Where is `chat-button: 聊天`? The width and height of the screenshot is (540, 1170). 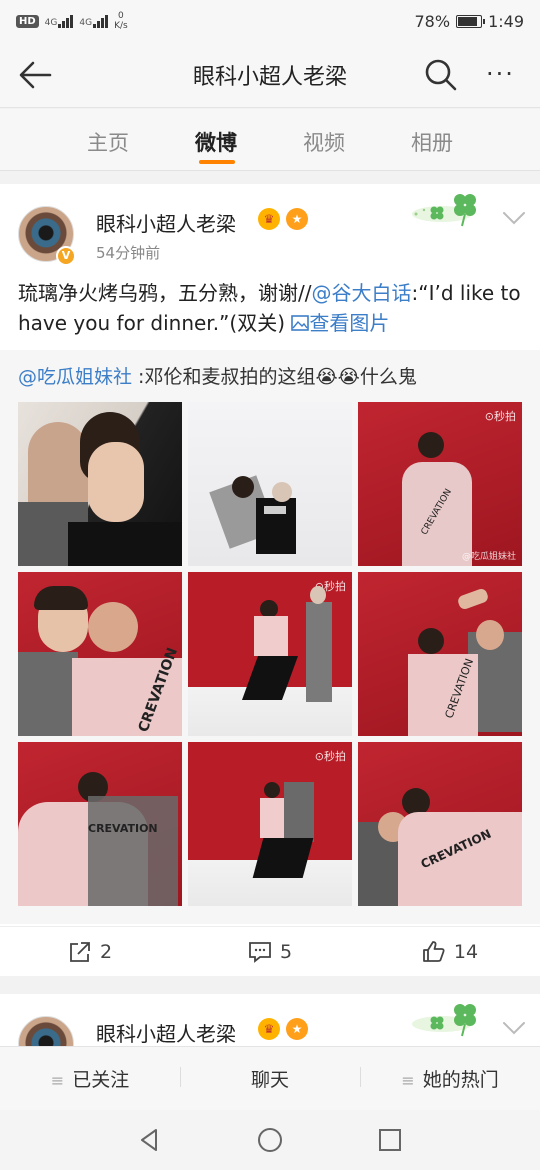 chat-button: 聊天 is located at coordinates (270, 1078).